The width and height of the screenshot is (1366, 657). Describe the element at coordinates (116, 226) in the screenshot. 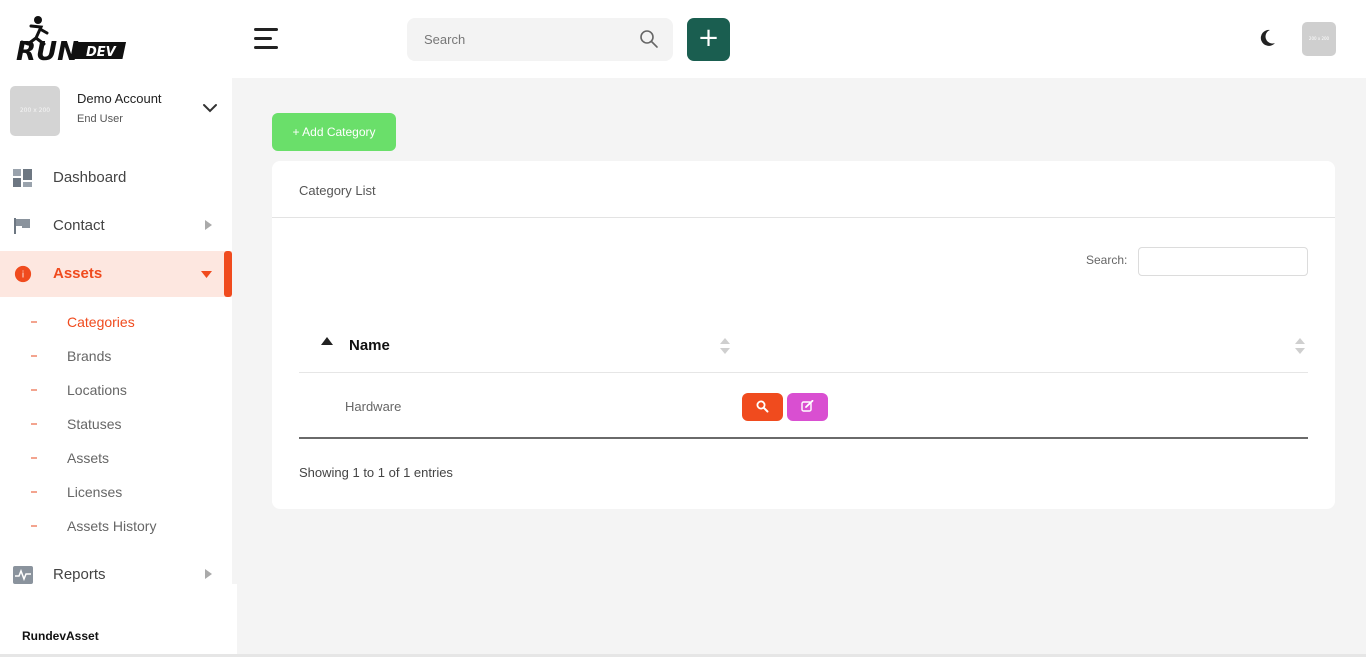

I see `sidebar-item-contact: Contact` at that location.